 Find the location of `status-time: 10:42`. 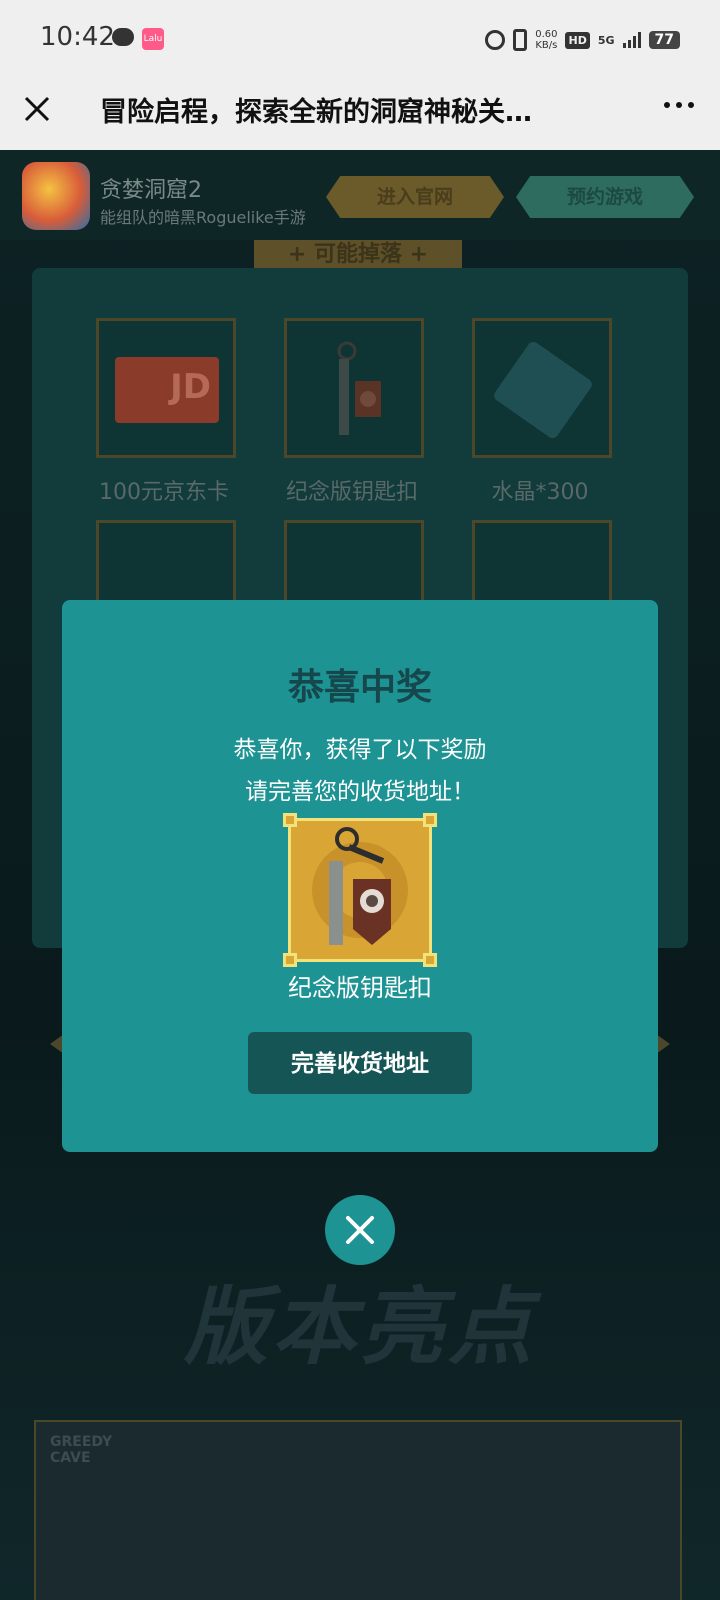

status-time: 10:42 is located at coordinates (77, 37).